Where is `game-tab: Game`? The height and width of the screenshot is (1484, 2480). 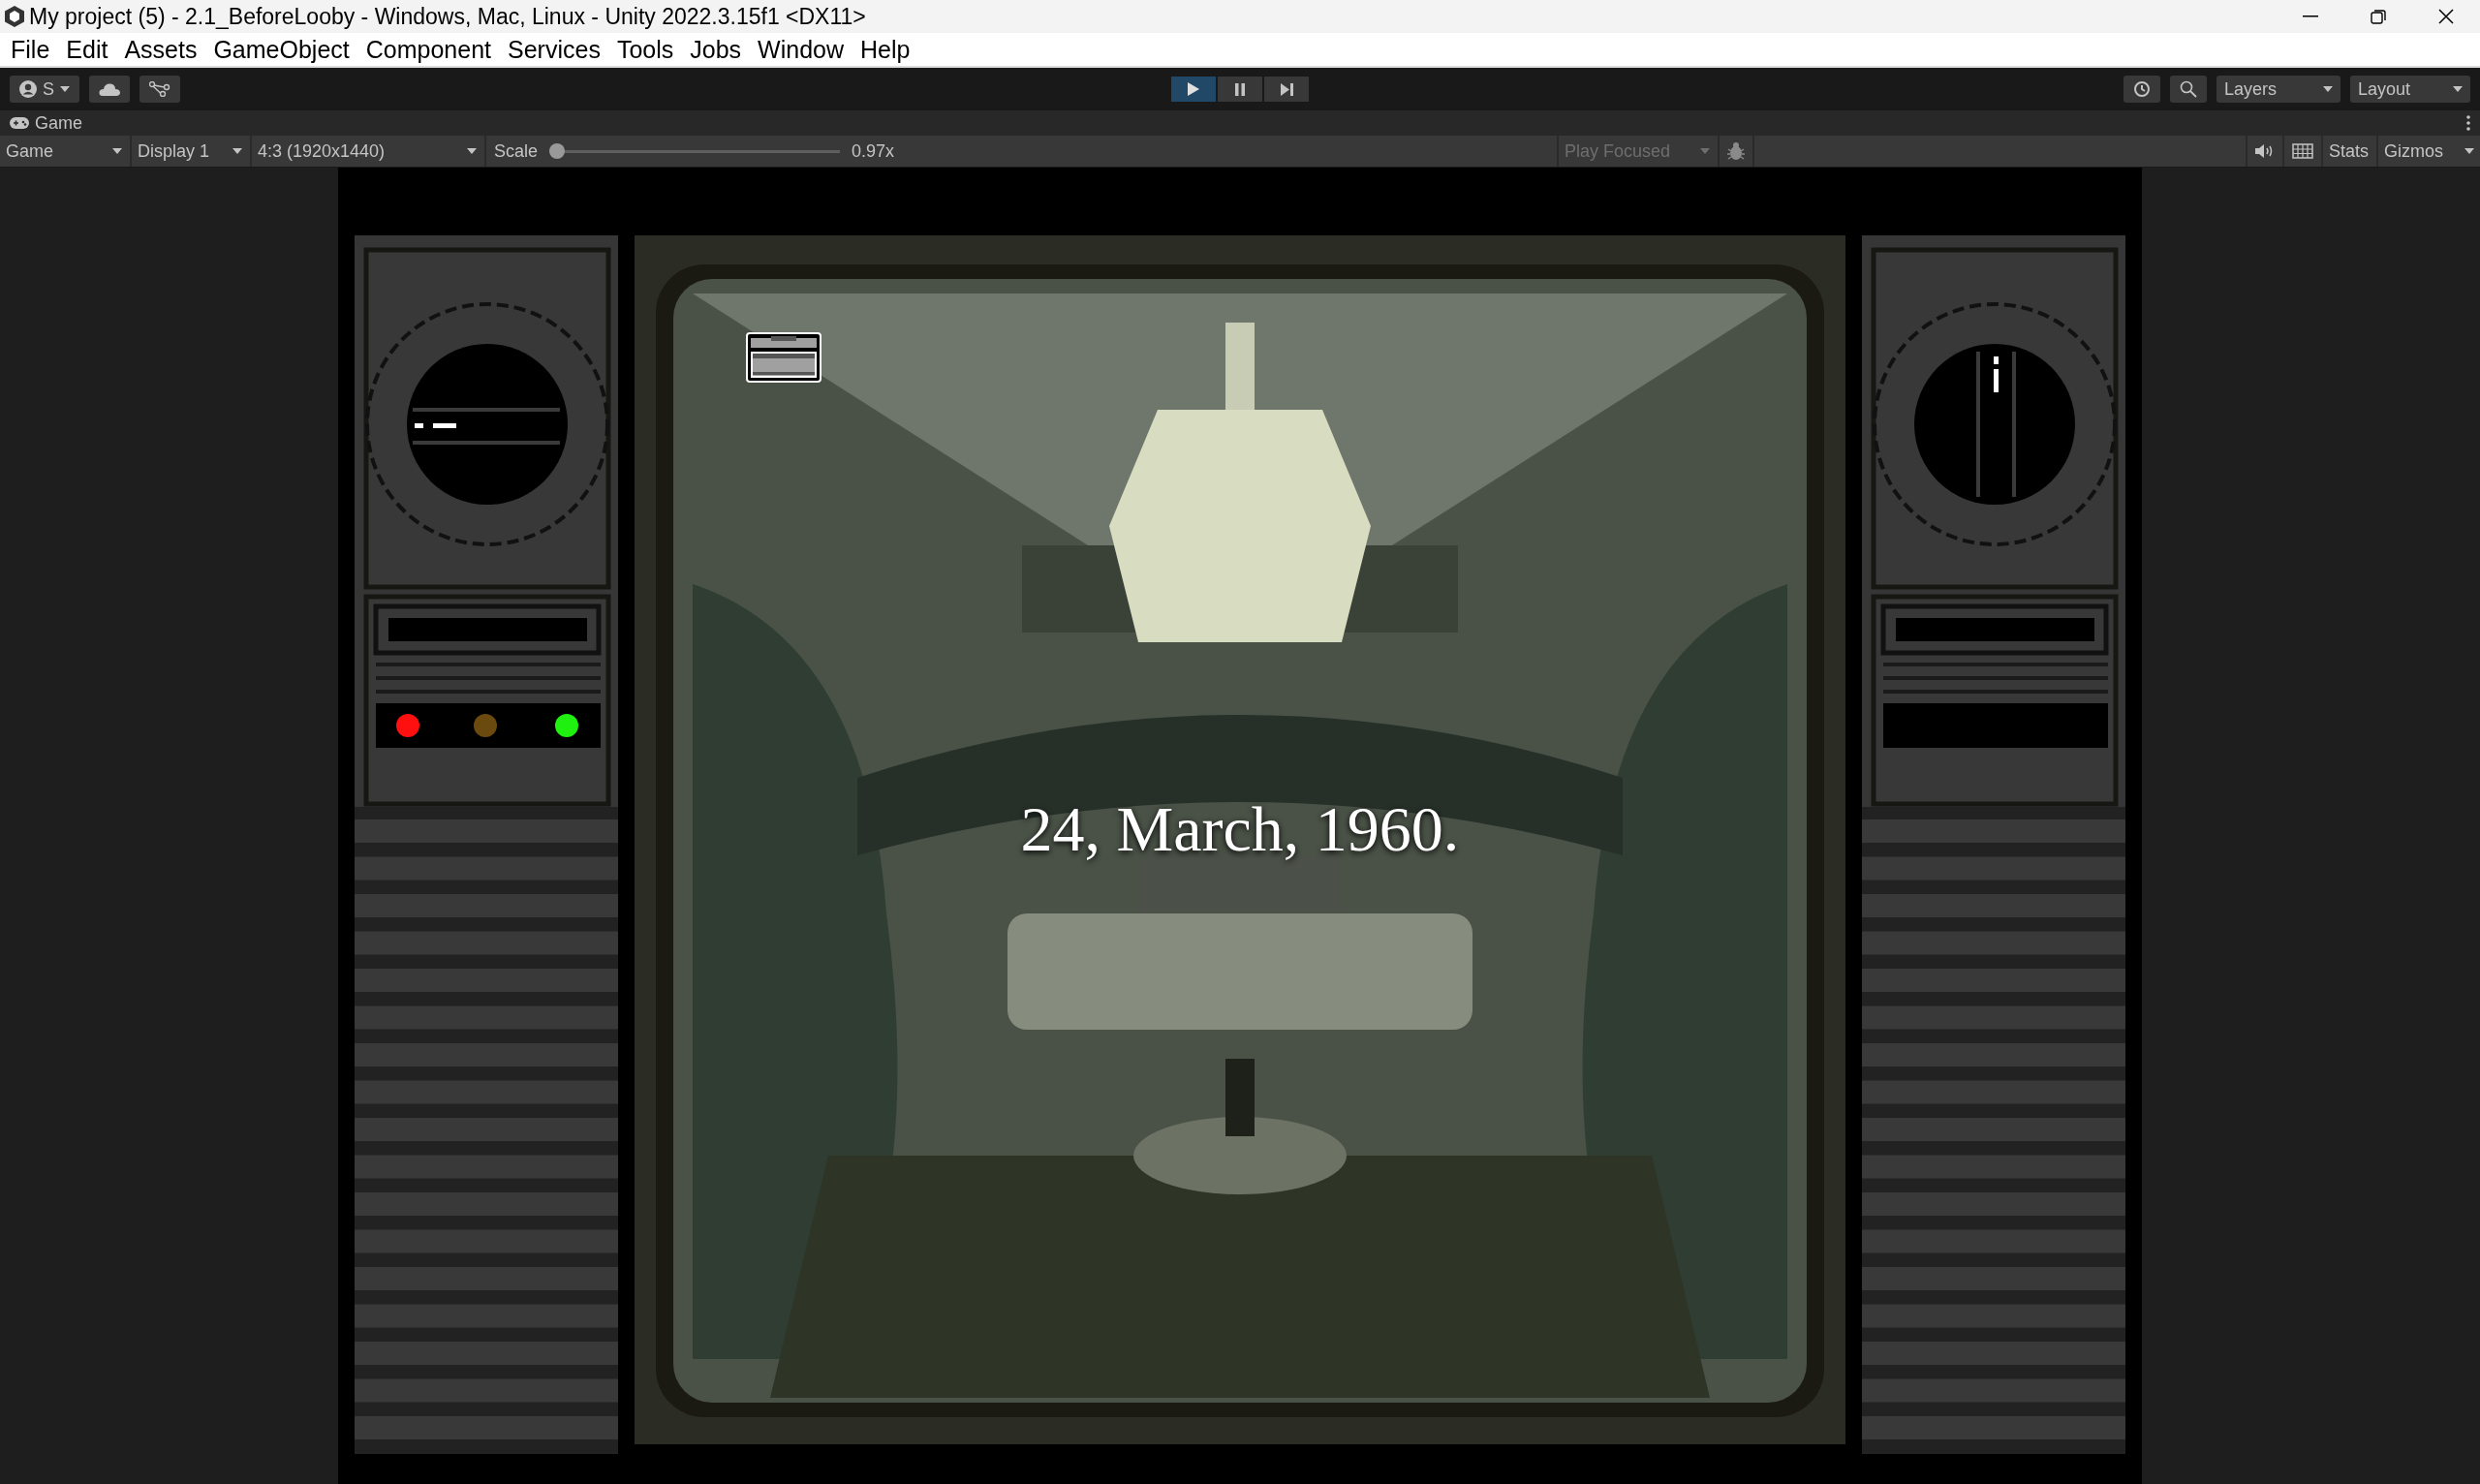 game-tab: Game is located at coordinates (46, 123).